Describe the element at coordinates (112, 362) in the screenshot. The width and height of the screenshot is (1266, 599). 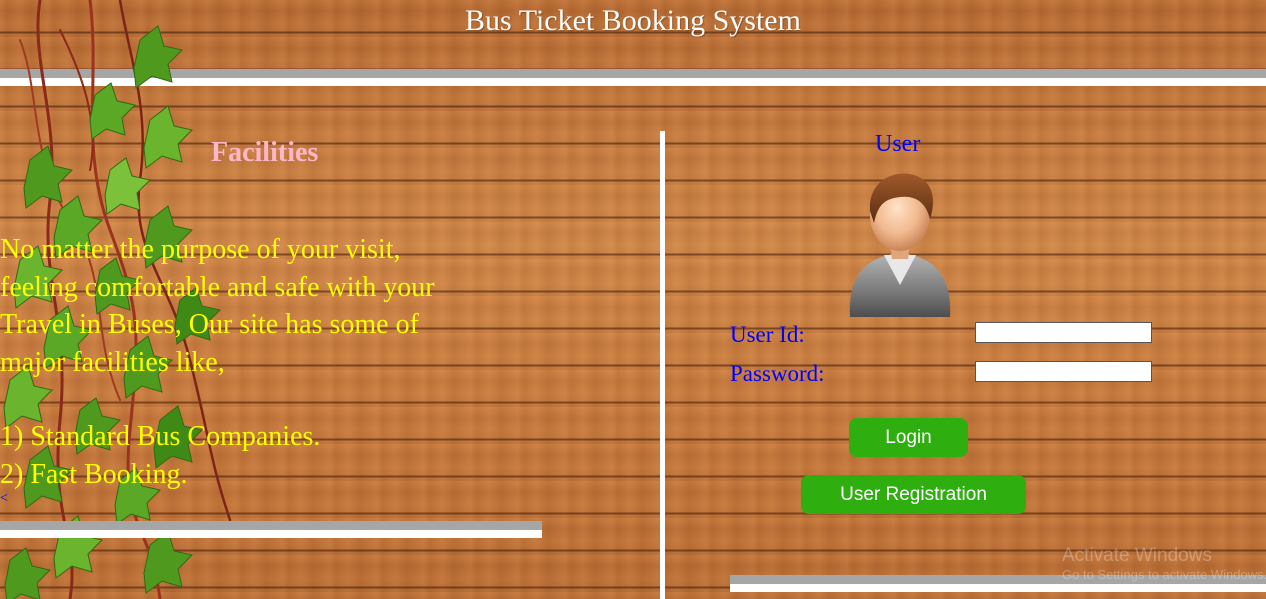
I see `facilities-intro-line: major facilities like,` at that location.